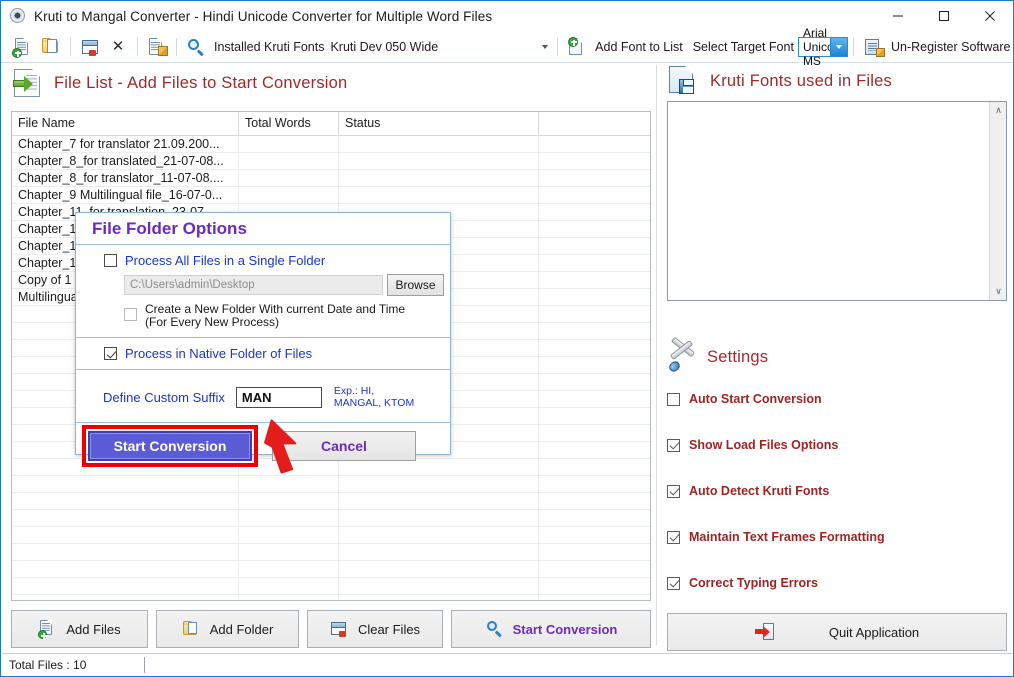  What do you see at coordinates (384, 46) in the screenshot?
I see `installed-fonts-value: Kruti Dev 050 Wide` at bounding box center [384, 46].